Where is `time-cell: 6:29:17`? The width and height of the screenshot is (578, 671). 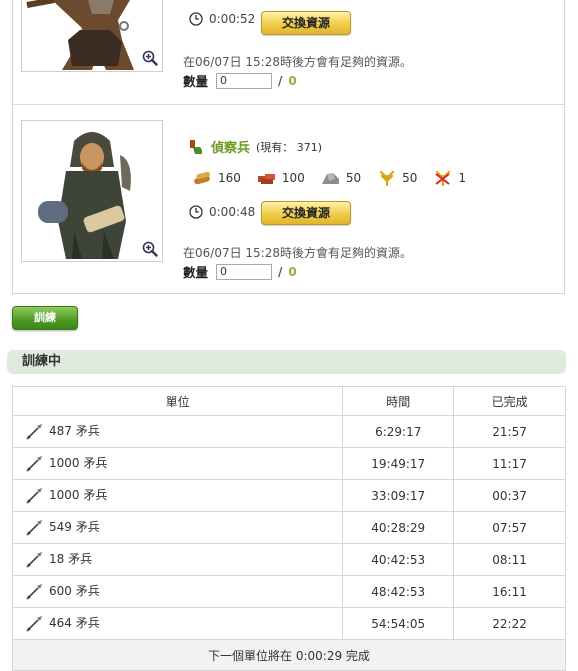
time-cell: 6:29:17 is located at coordinates (398, 431).